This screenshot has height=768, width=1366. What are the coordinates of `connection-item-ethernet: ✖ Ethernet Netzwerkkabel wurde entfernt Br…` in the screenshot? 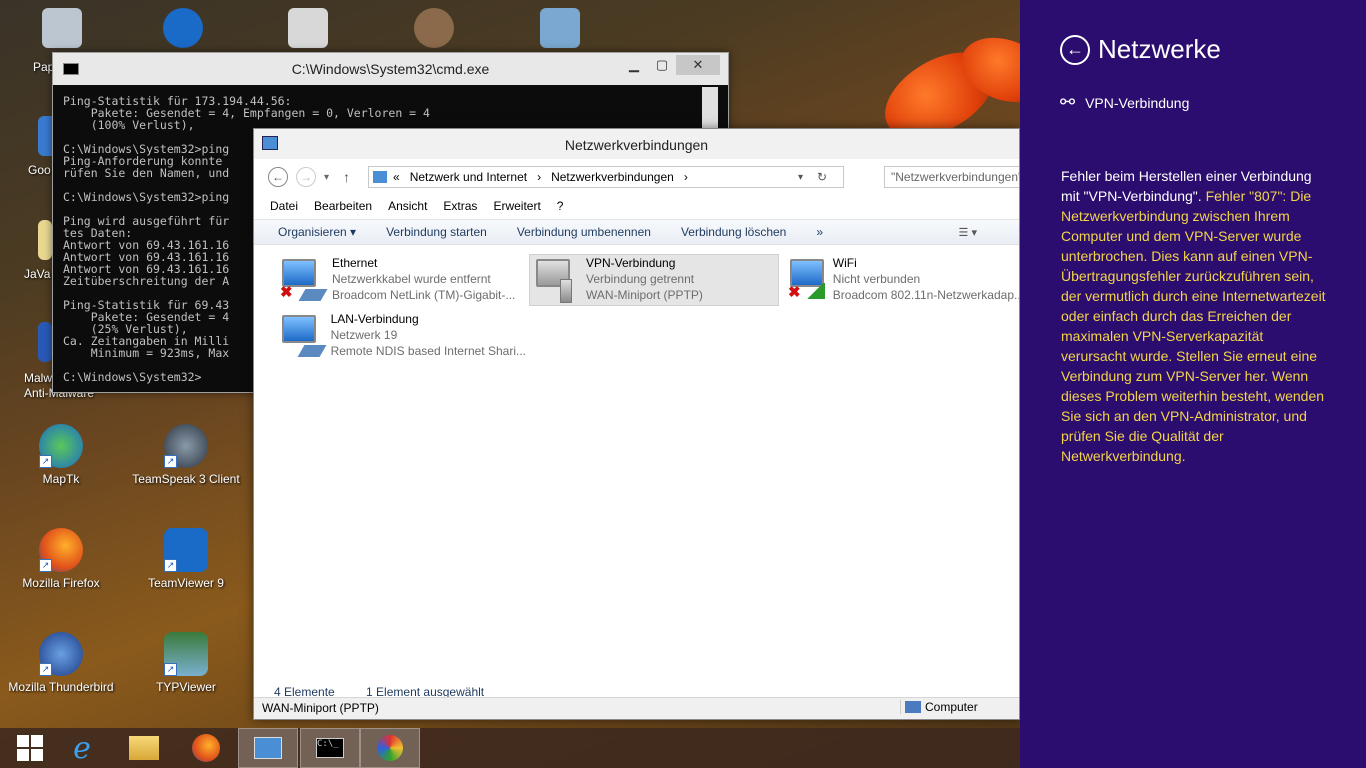 It's located at (401, 281).